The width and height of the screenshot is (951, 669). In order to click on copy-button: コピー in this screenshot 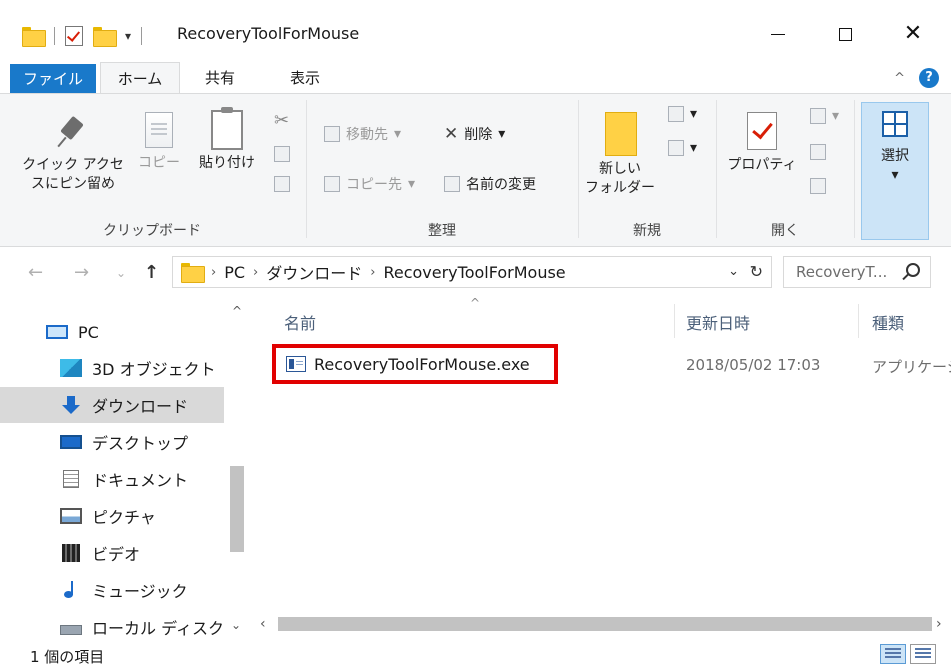, I will do `click(159, 142)`.